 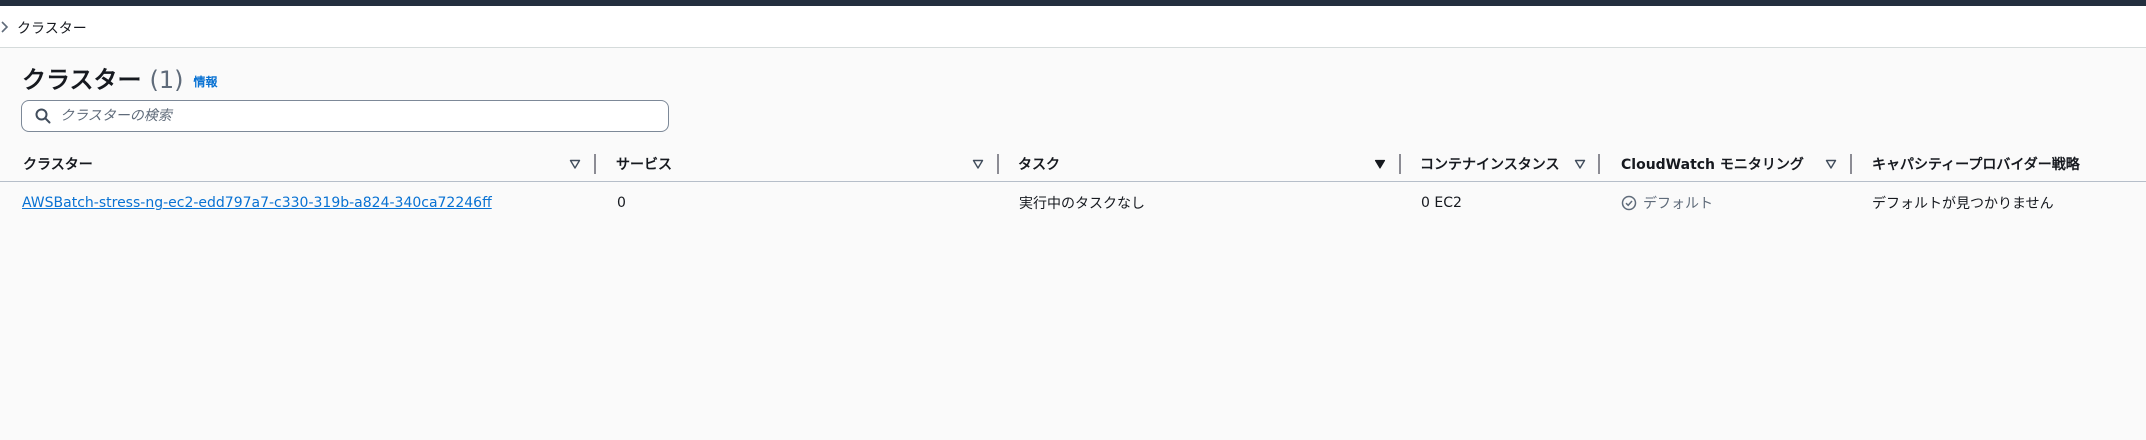 What do you see at coordinates (1629, 203) in the screenshot?
I see `check-circle-icon` at bounding box center [1629, 203].